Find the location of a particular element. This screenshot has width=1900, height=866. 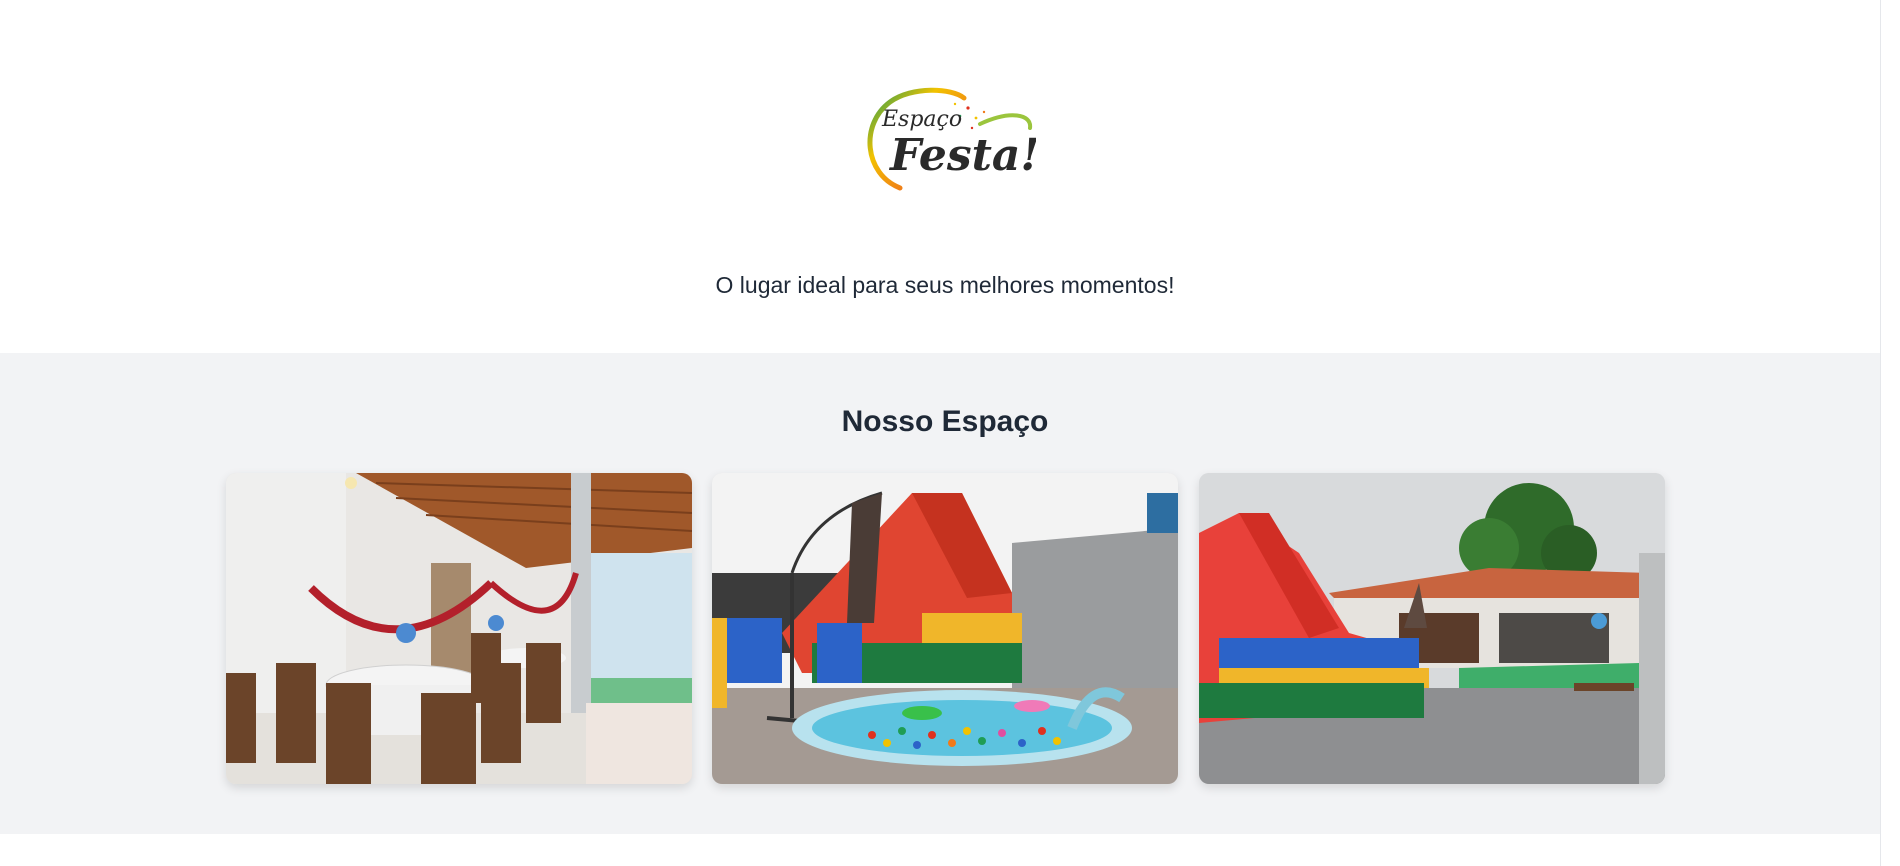

vertical-scrollbar is located at coordinates (1890, 433).